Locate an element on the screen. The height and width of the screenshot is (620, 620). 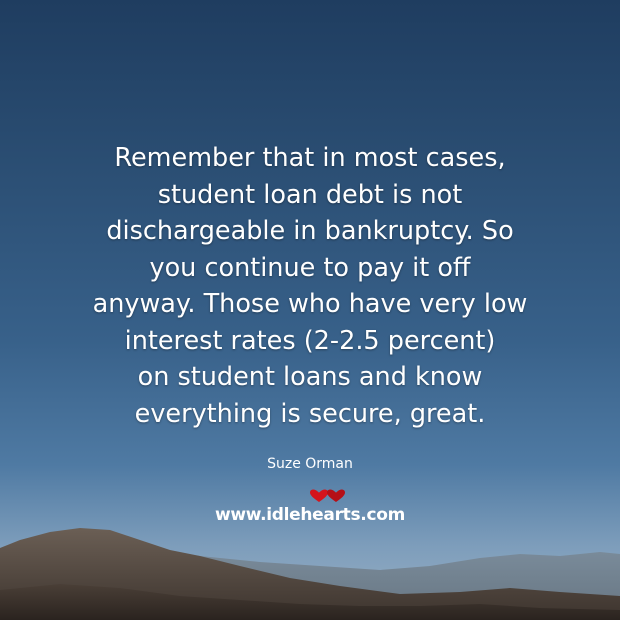
quote-line: student loan debt is not is located at coordinates (310, 194).